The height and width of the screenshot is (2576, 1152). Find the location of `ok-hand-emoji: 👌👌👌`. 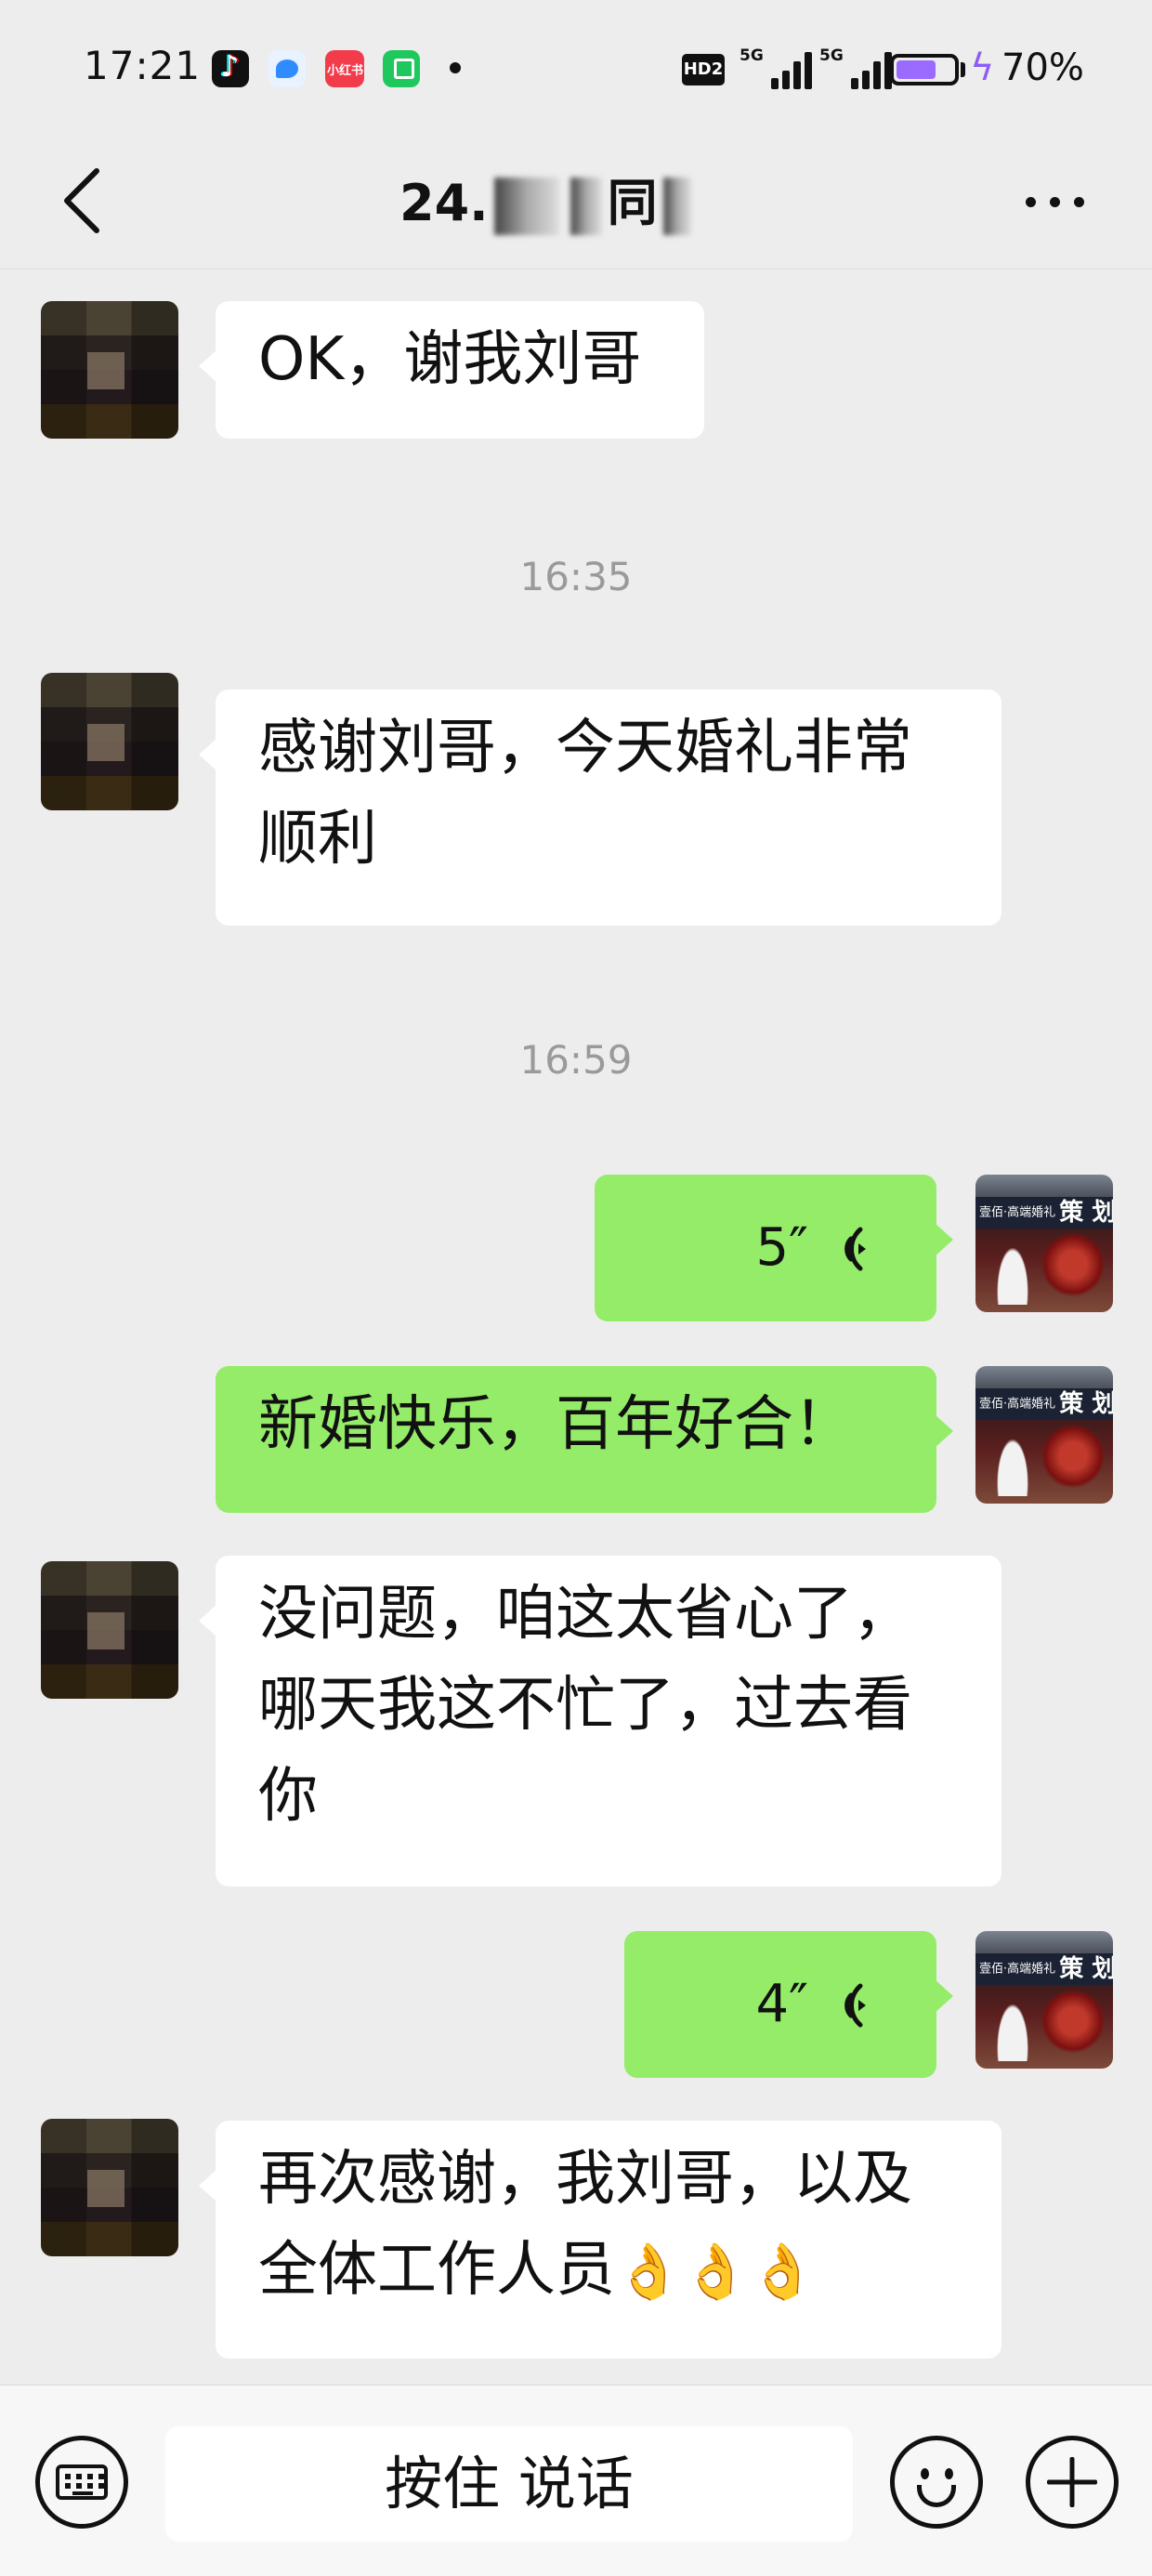

ok-hand-emoji: 👌👌👌 is located at coordinates (716, 2271).